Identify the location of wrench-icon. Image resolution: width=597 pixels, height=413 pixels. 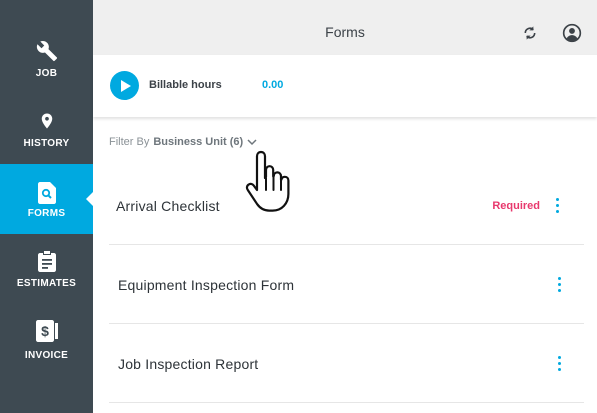
(46, 51).